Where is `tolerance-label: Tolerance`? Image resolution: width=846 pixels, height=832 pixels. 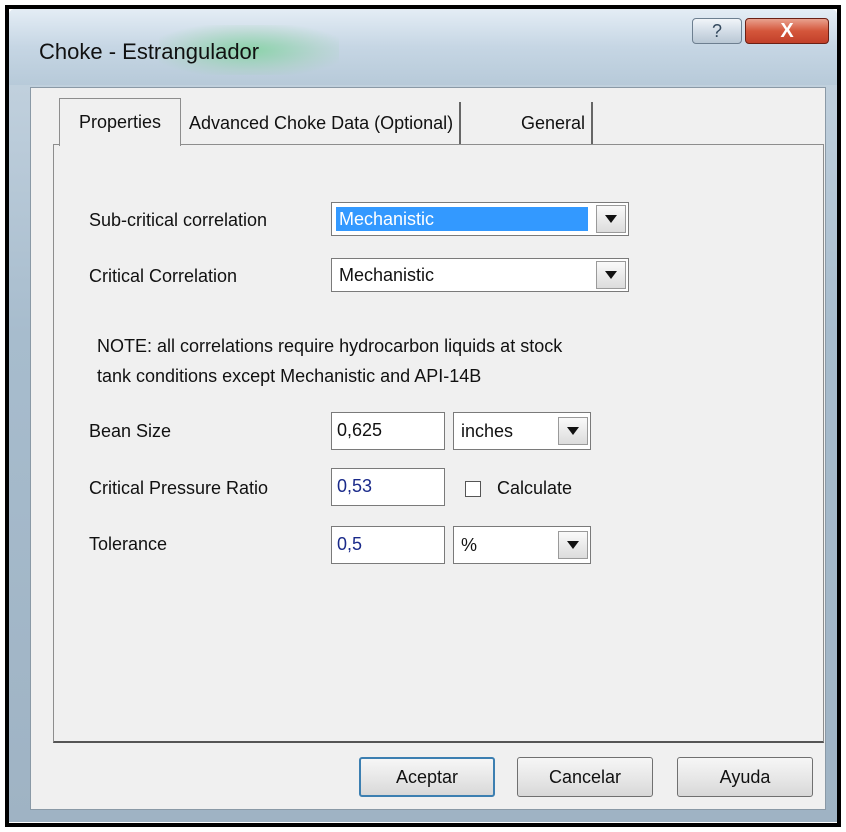
tolerance-label: Tolerance is located at coordinates (128, 544).